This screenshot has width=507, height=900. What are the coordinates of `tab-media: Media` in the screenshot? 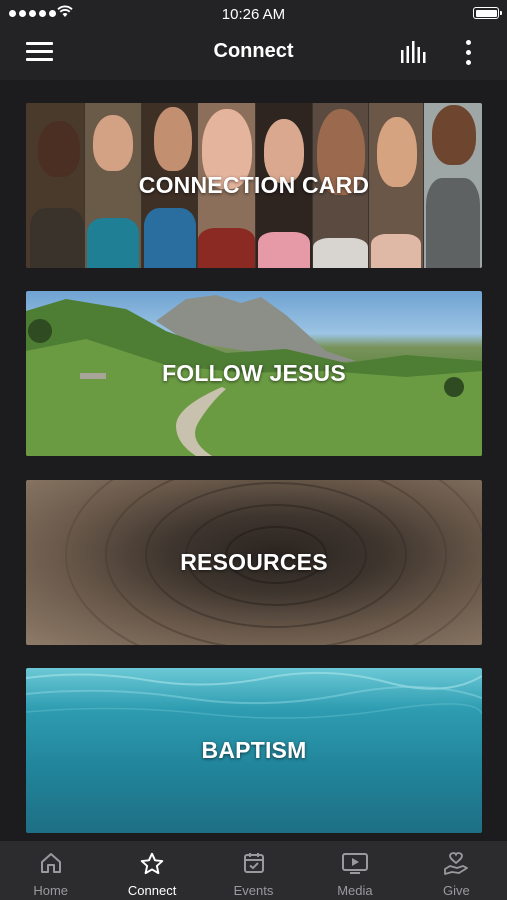 It's located at (354, 870).